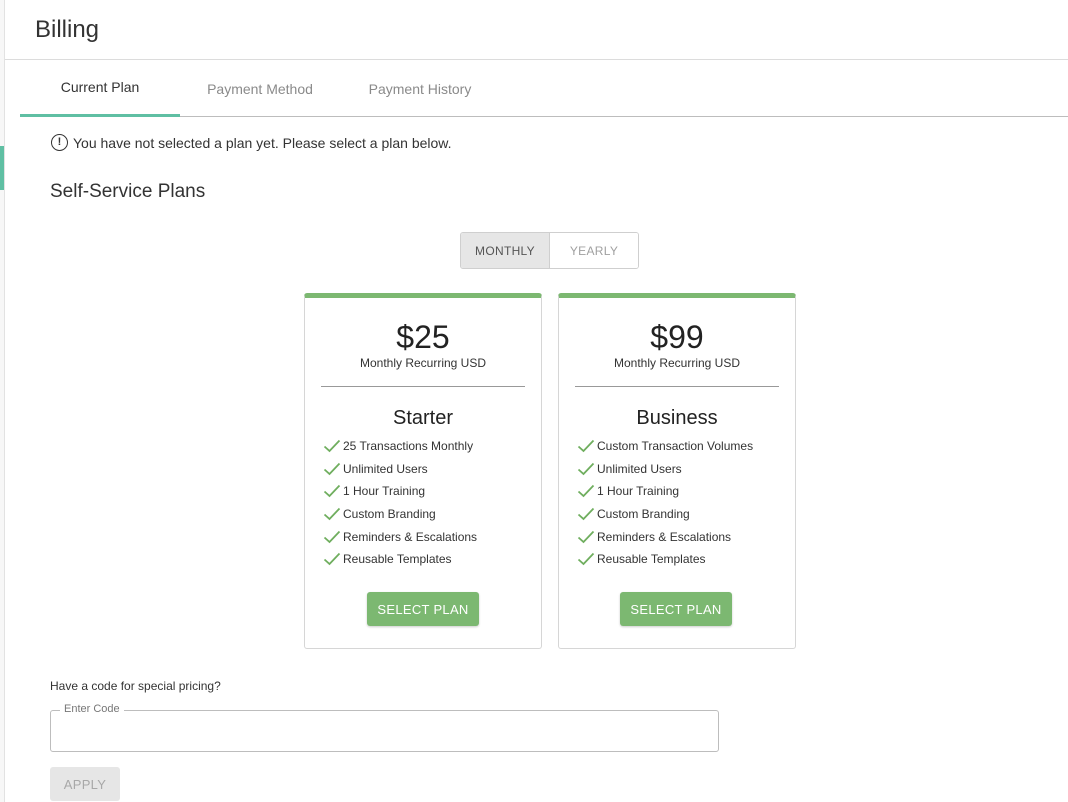 The width and height of the screenshot is (1068, 802). I want to click on billing-period-toggle: MONTHLY YEARLY, so click(549, 250).